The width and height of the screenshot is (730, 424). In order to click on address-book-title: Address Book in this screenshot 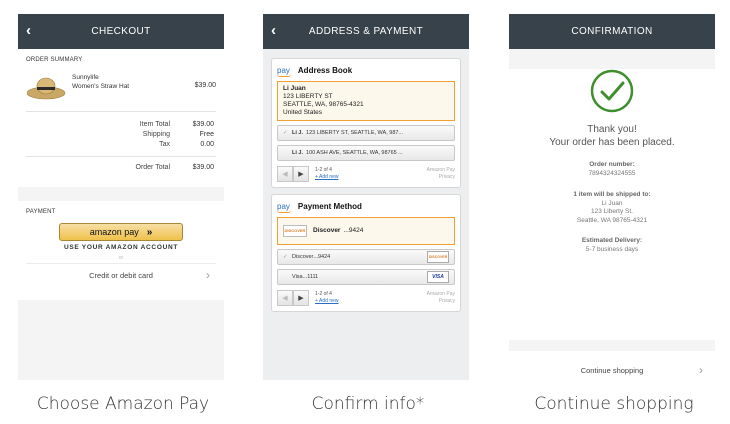, I will do `click(325, 70)`.